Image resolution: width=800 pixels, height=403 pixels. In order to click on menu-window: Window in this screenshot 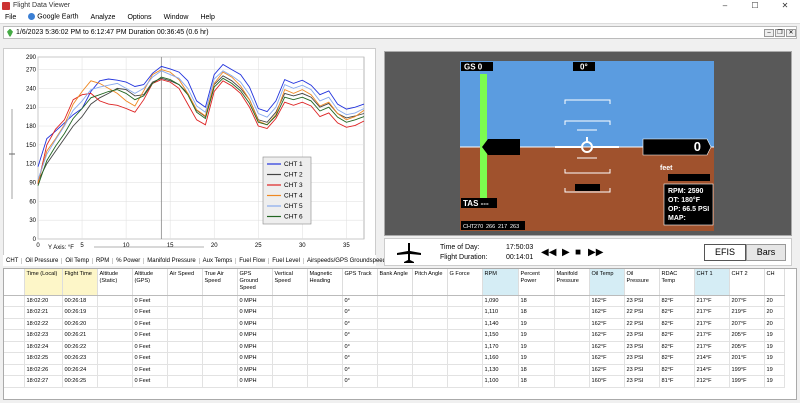, I will do `click(176, 17)`.